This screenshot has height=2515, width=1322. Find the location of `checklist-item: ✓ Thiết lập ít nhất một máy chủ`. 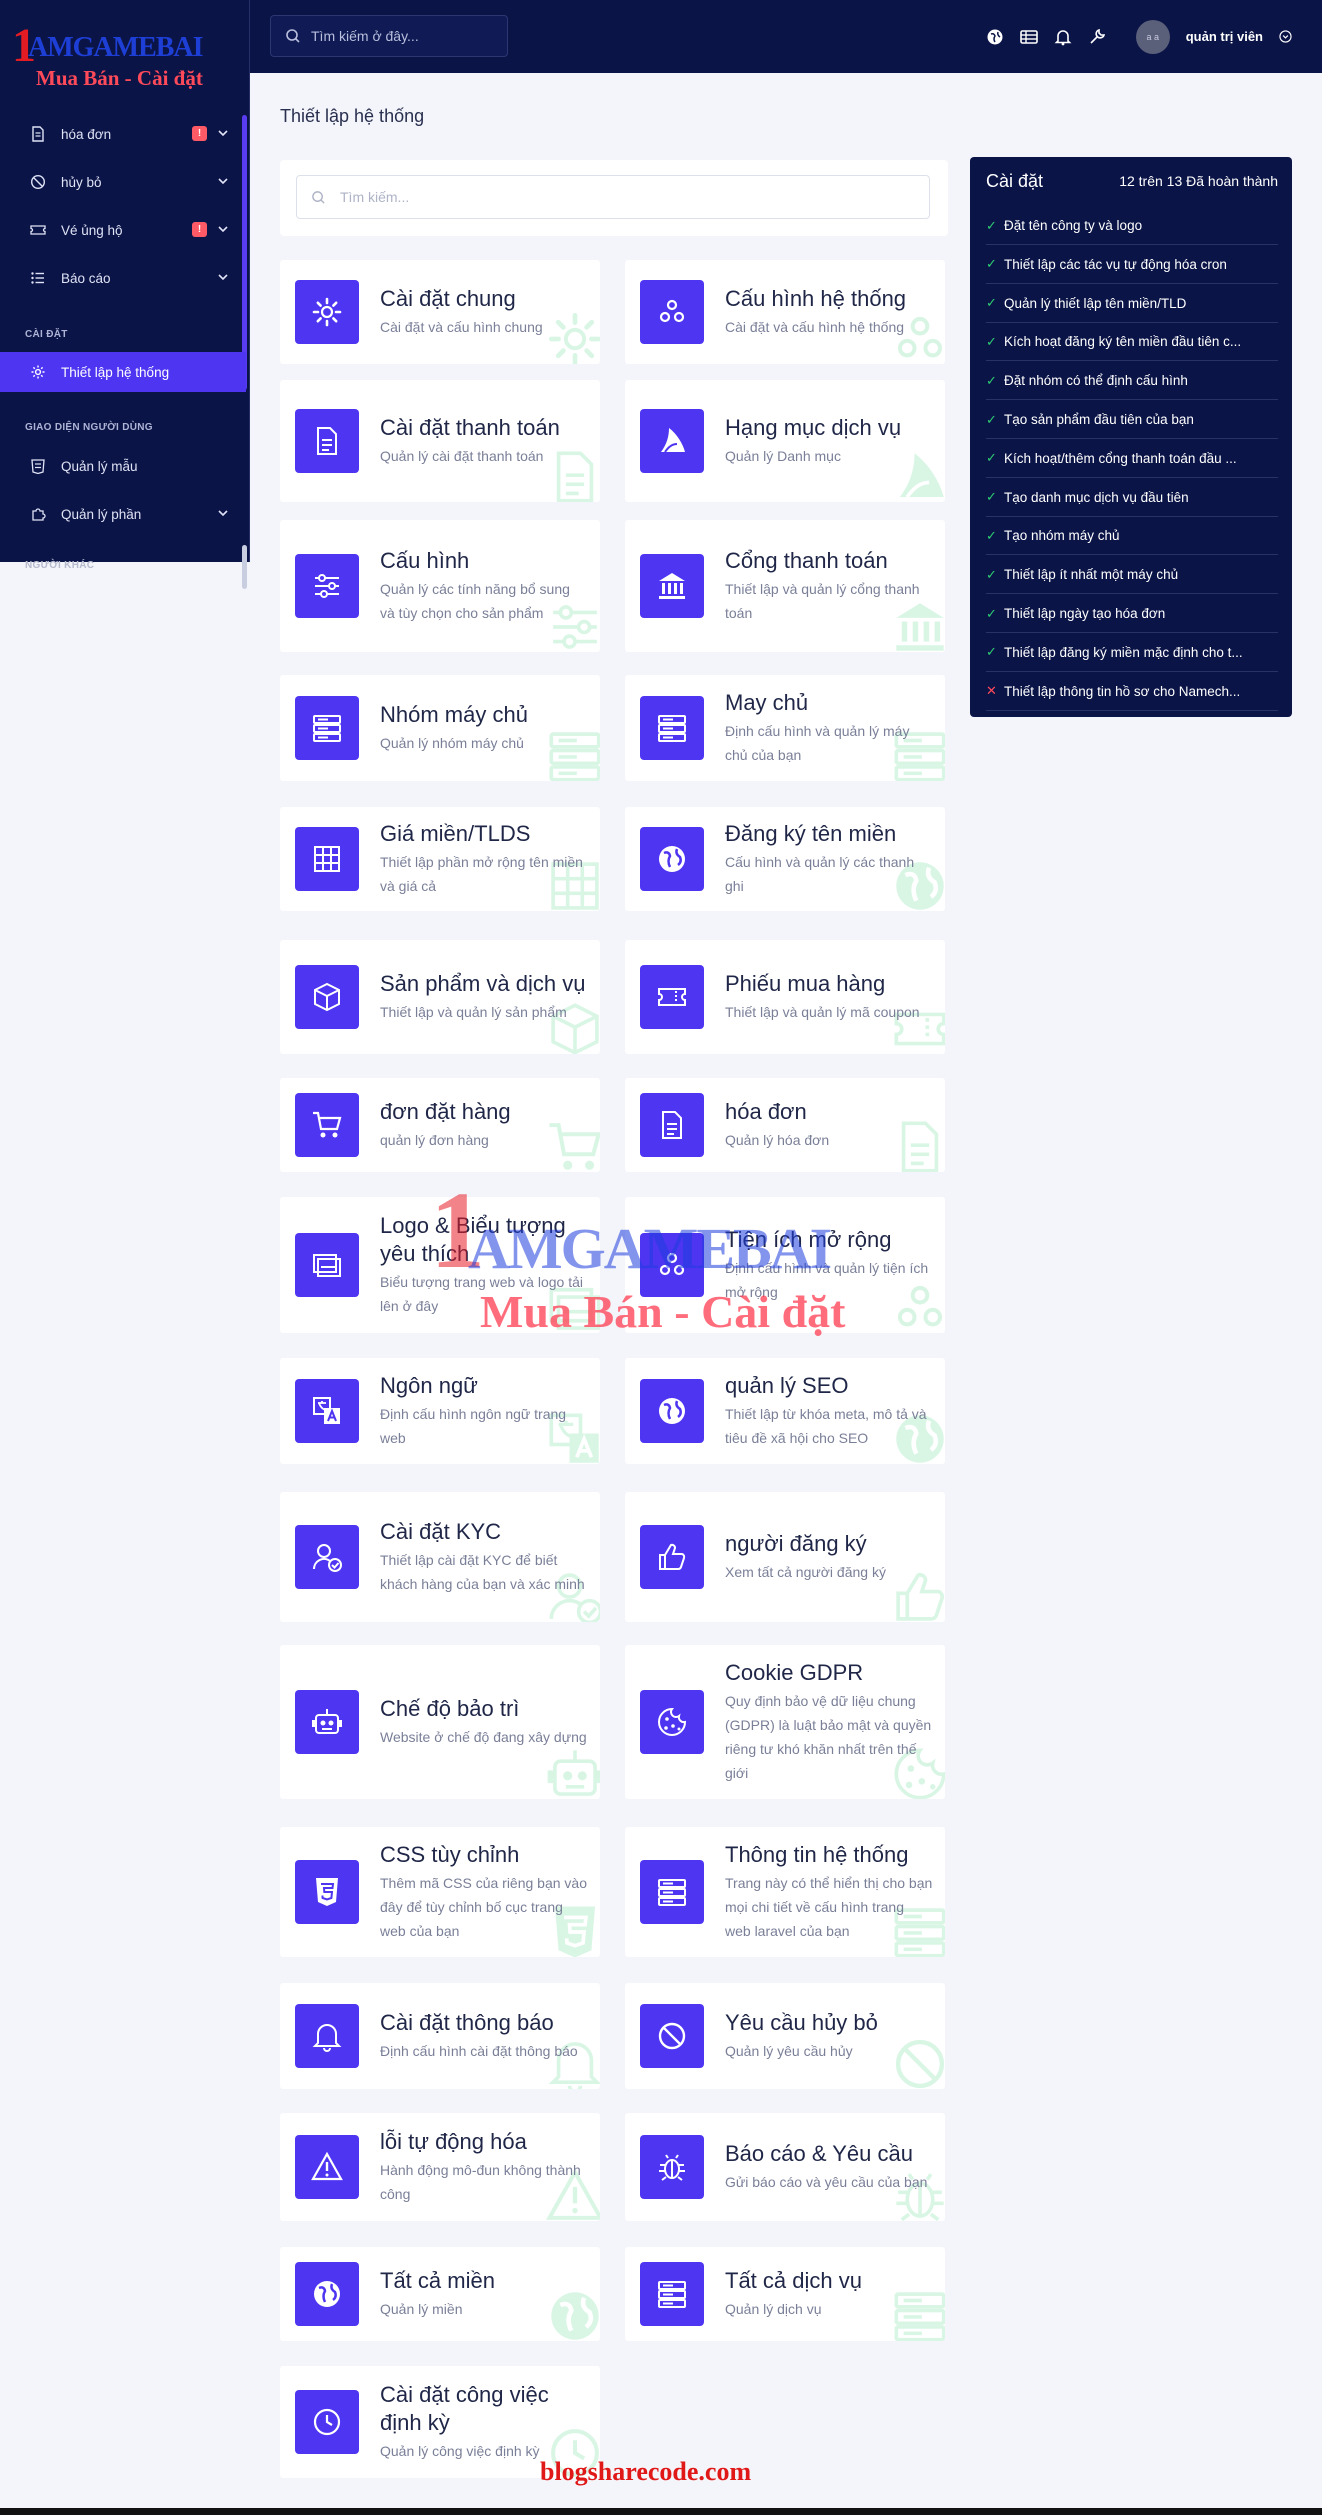

checklist-item: ✓ Thiết lập ít nhất một máy chủ is located at coordinates (1132, 575).